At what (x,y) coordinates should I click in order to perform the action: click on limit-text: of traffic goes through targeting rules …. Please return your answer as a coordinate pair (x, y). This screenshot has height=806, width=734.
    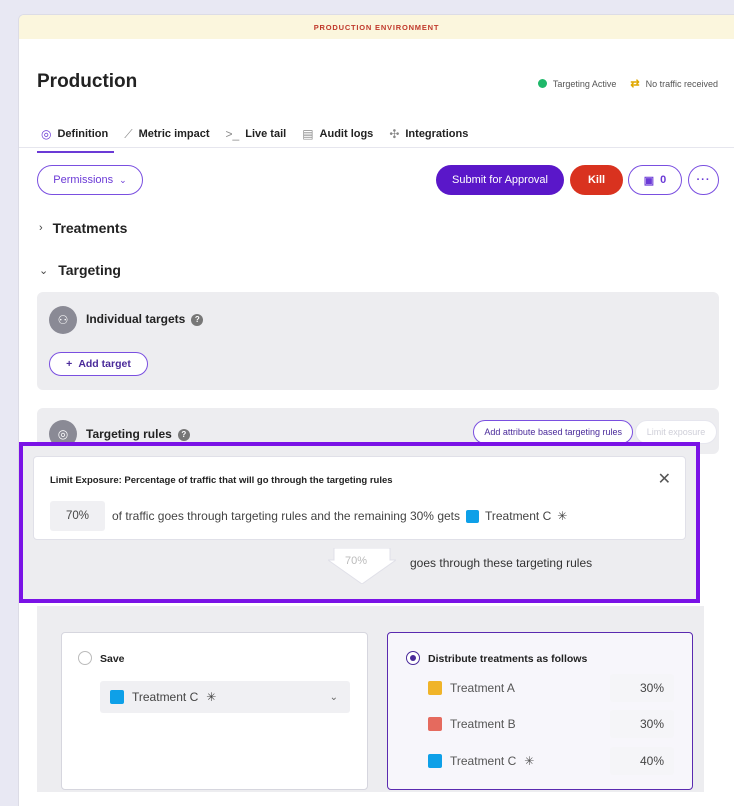
    Looking at the image, I should click on (286, 516).